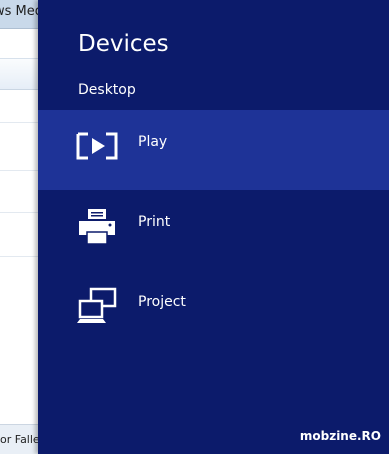 The width and height of the screenshot is (389, 454). Describe the element at coordinates (97, 227) in the screenshot. I see `printer-icon` at that location.